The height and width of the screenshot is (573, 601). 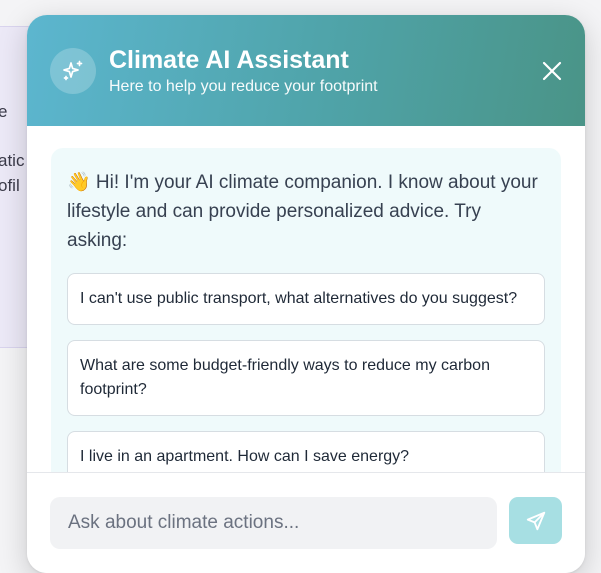 I want to click on close-button, so click(x=552, y=71).